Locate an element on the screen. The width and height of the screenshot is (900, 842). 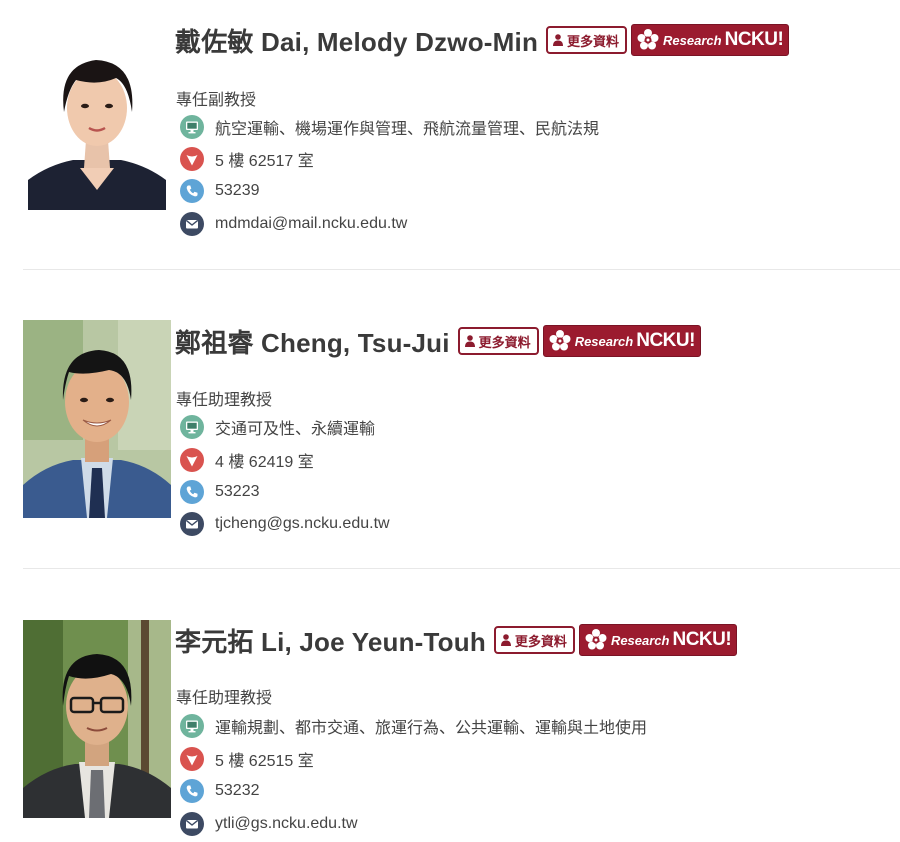
phone-row: 53232 is located at coordinates (220, 791).